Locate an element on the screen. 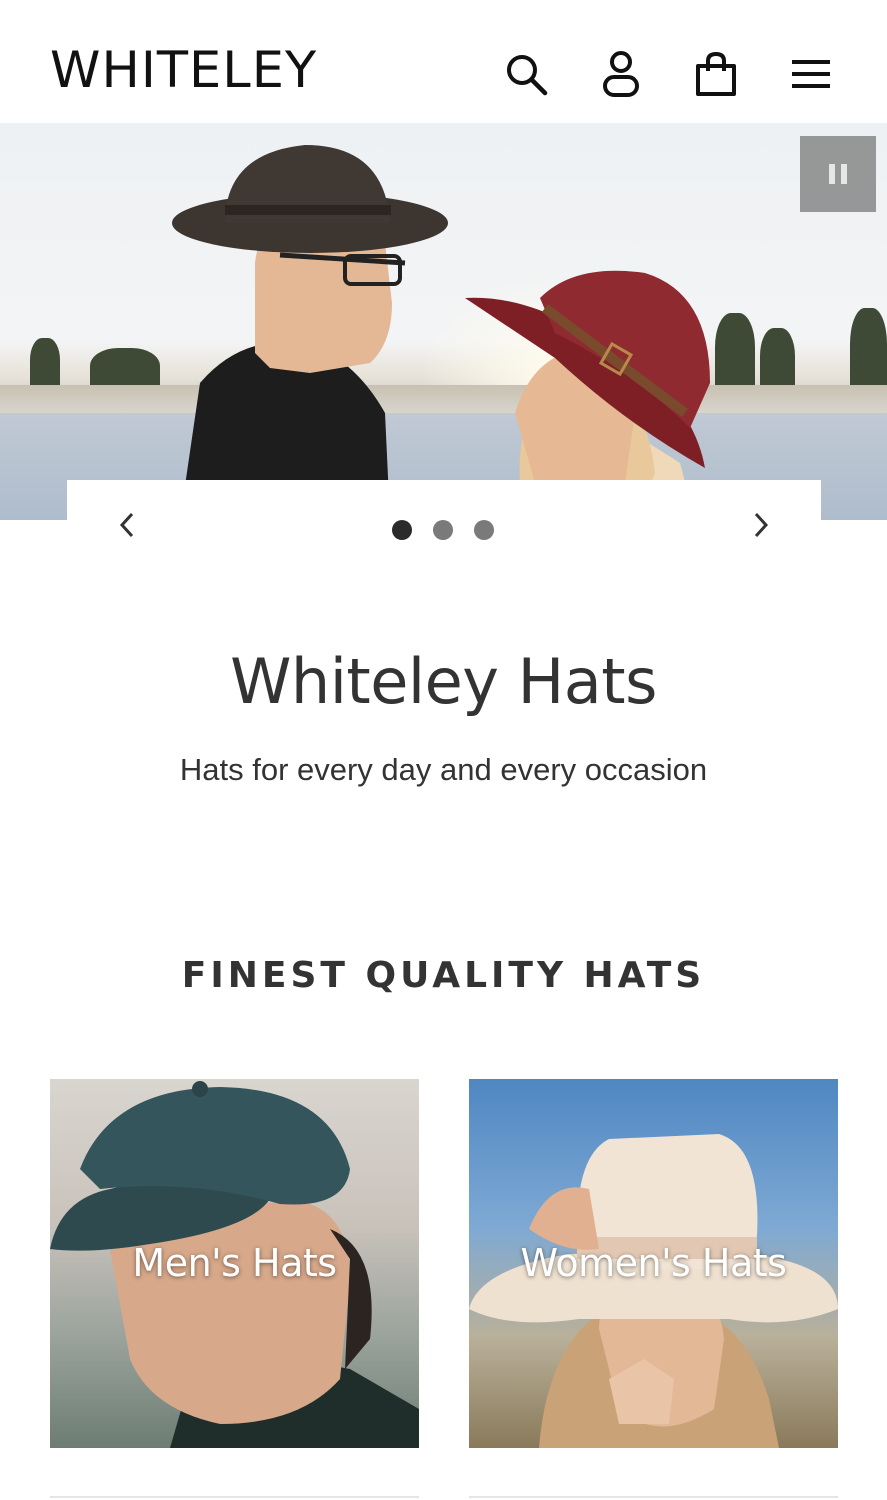  chevron-left-icon is located at coordinates (126, 525).